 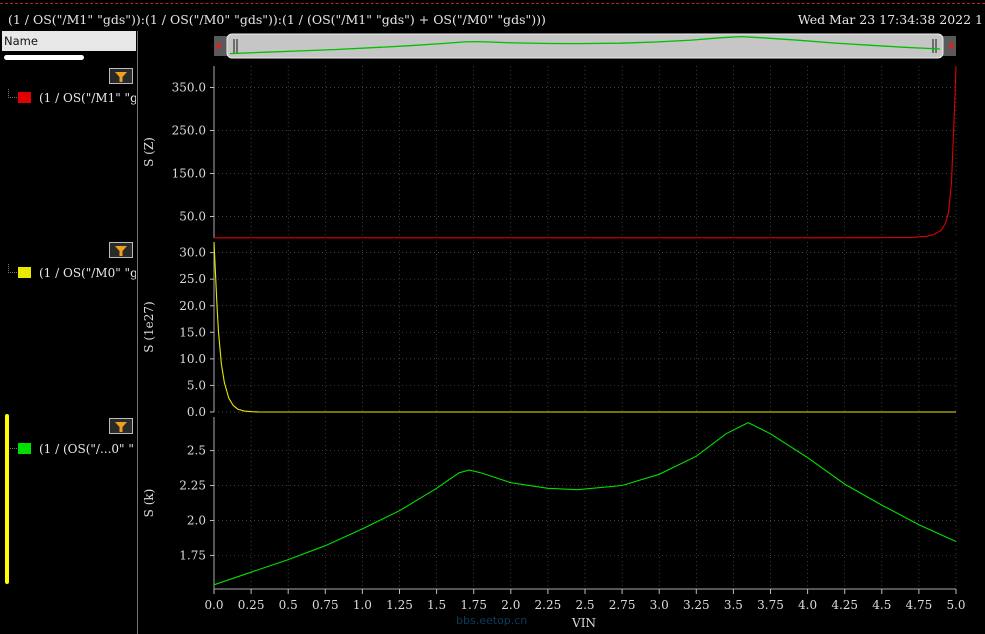 I want to click on y-tick-label: 20.0, so click(x=192, y=306).